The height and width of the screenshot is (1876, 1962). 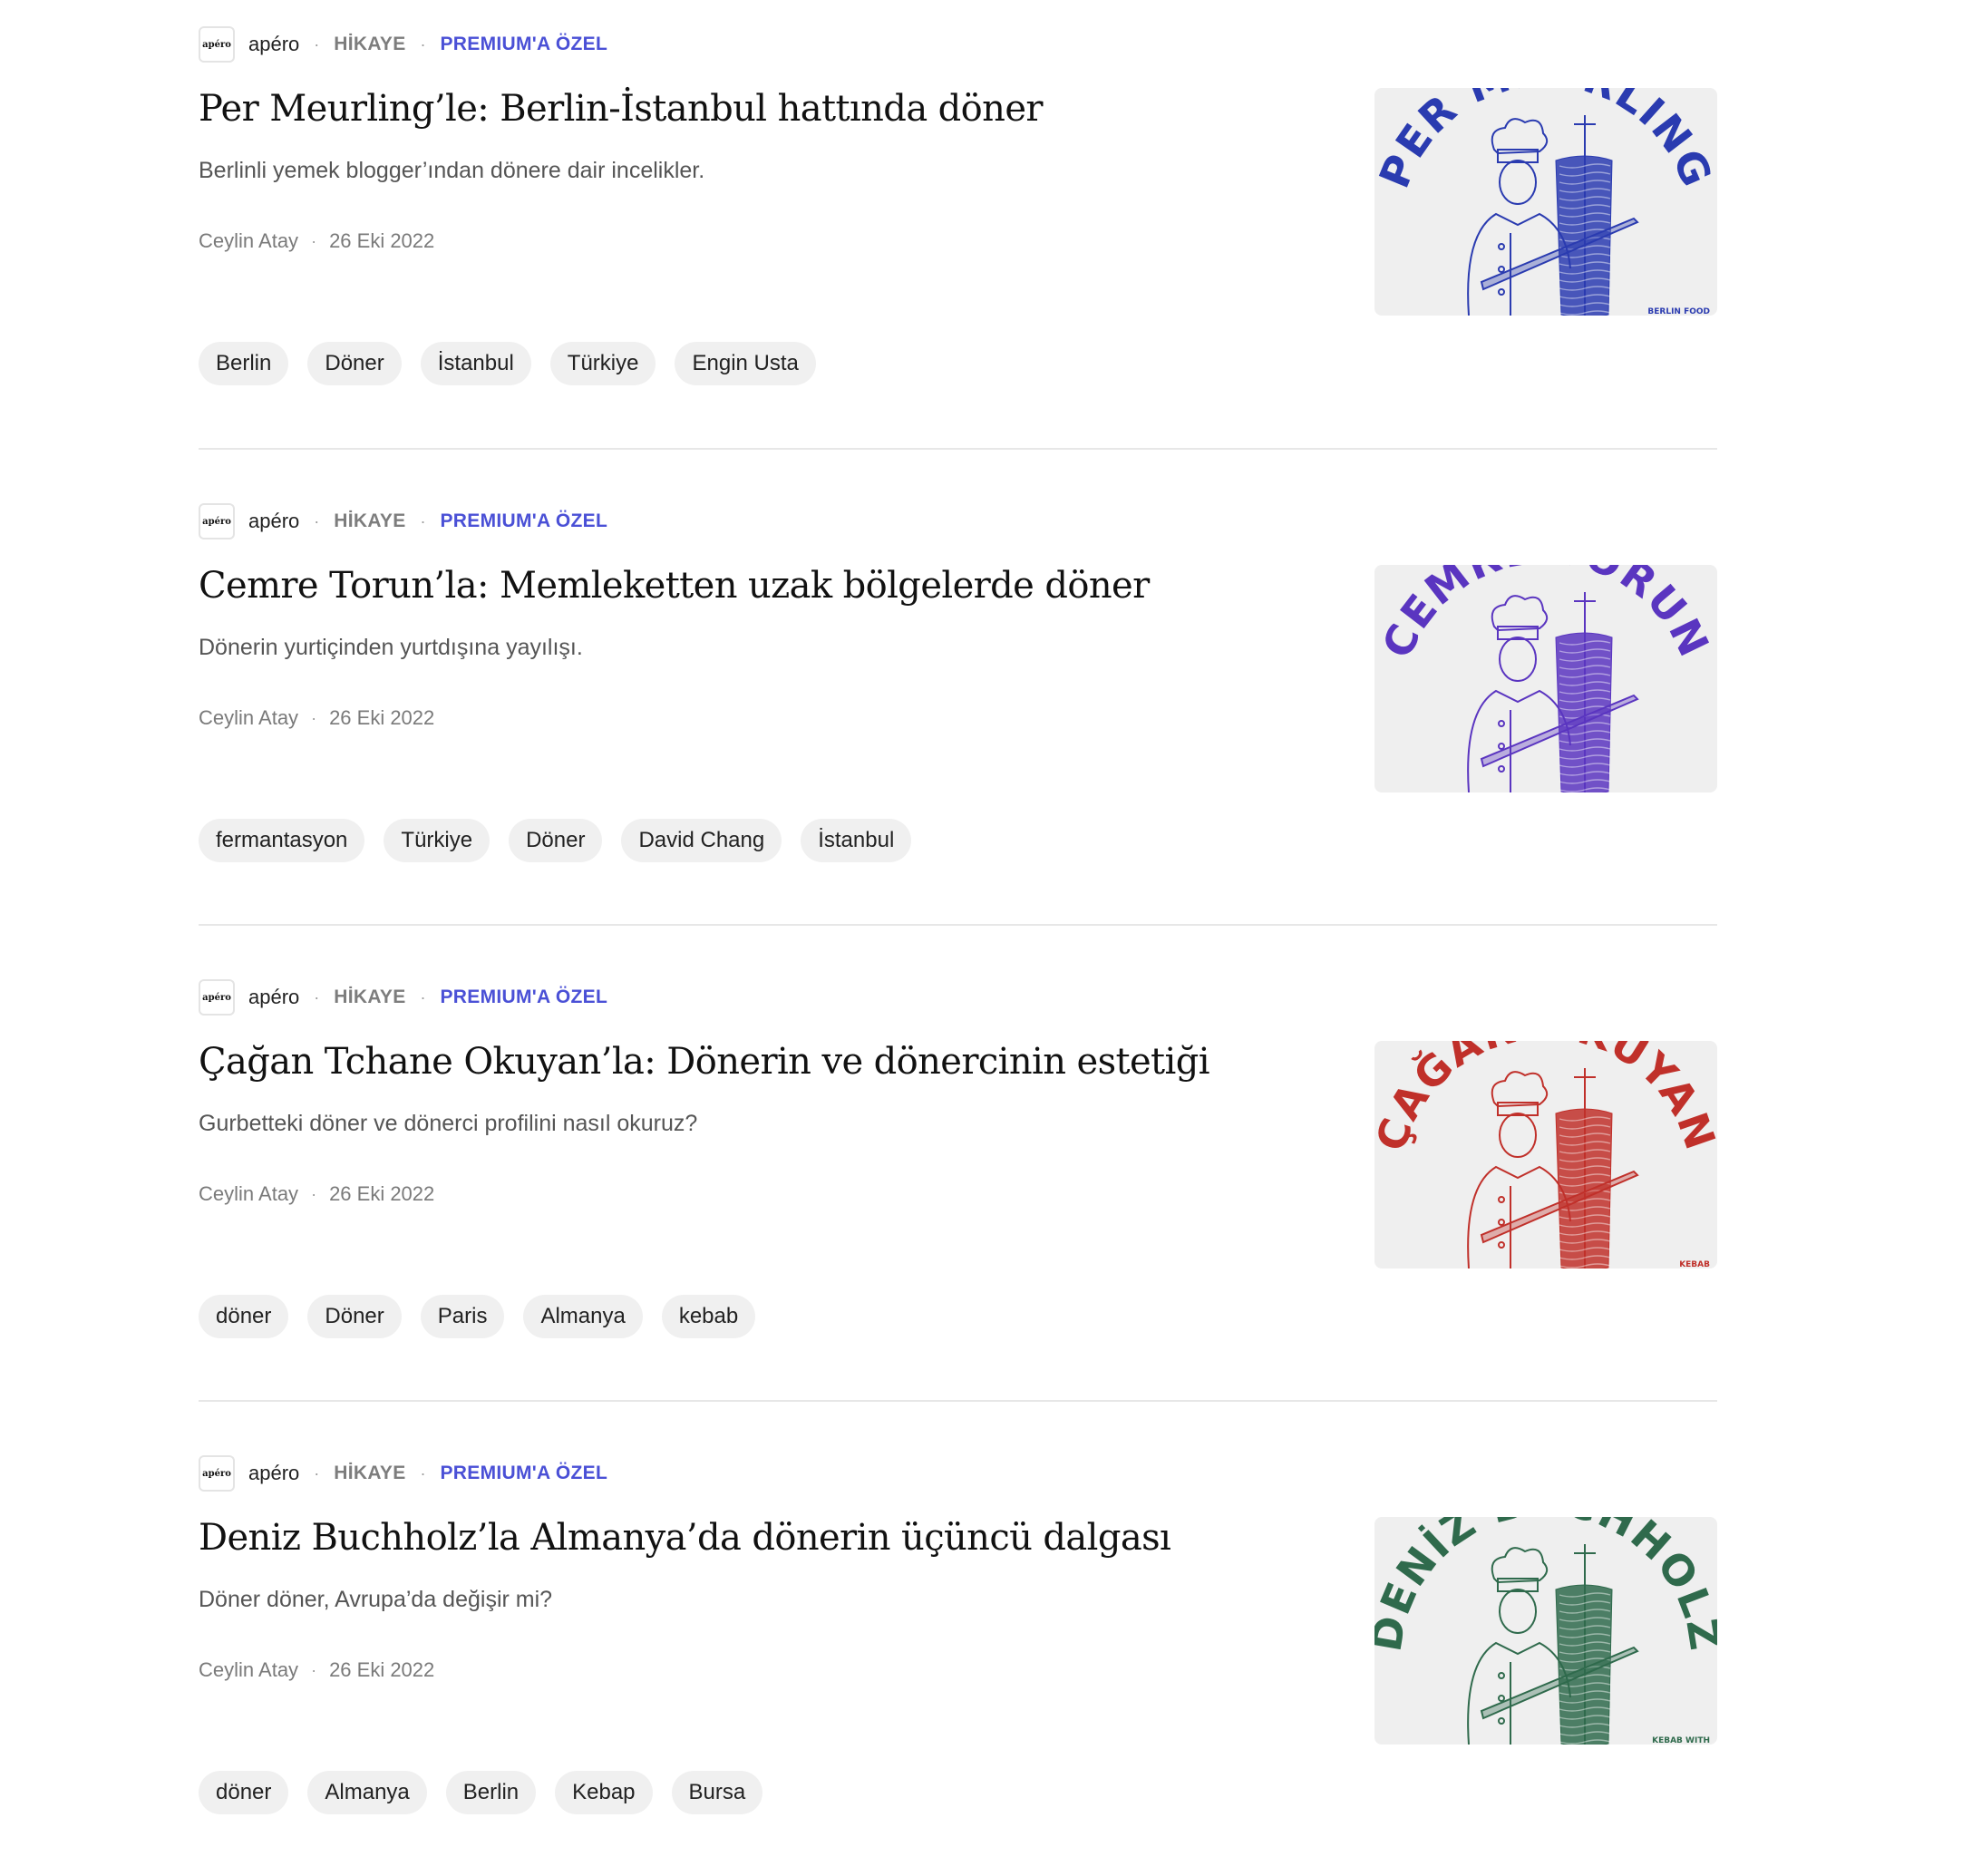 What do you see at coordinates (375, 1600) in the screenshot?
I see `article-subtitle: Döner döner, Avrupa’da değişir mi?` at bounding box center [375, 1600].